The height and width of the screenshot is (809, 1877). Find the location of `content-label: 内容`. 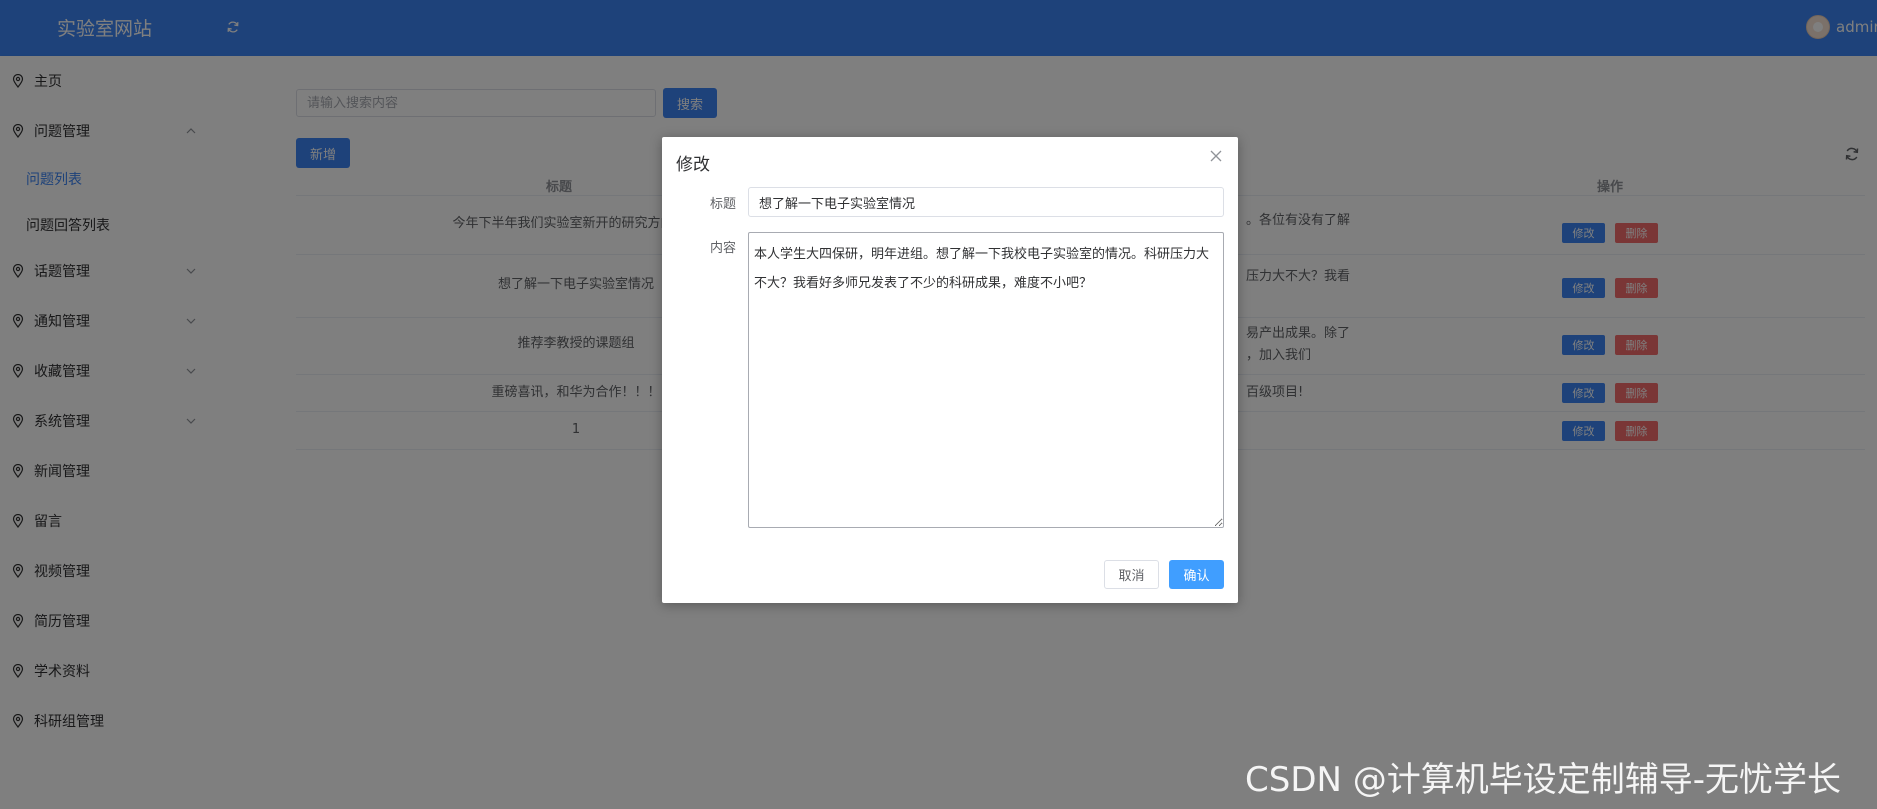

content-label: 内容 is located at coordinates (722, 248).